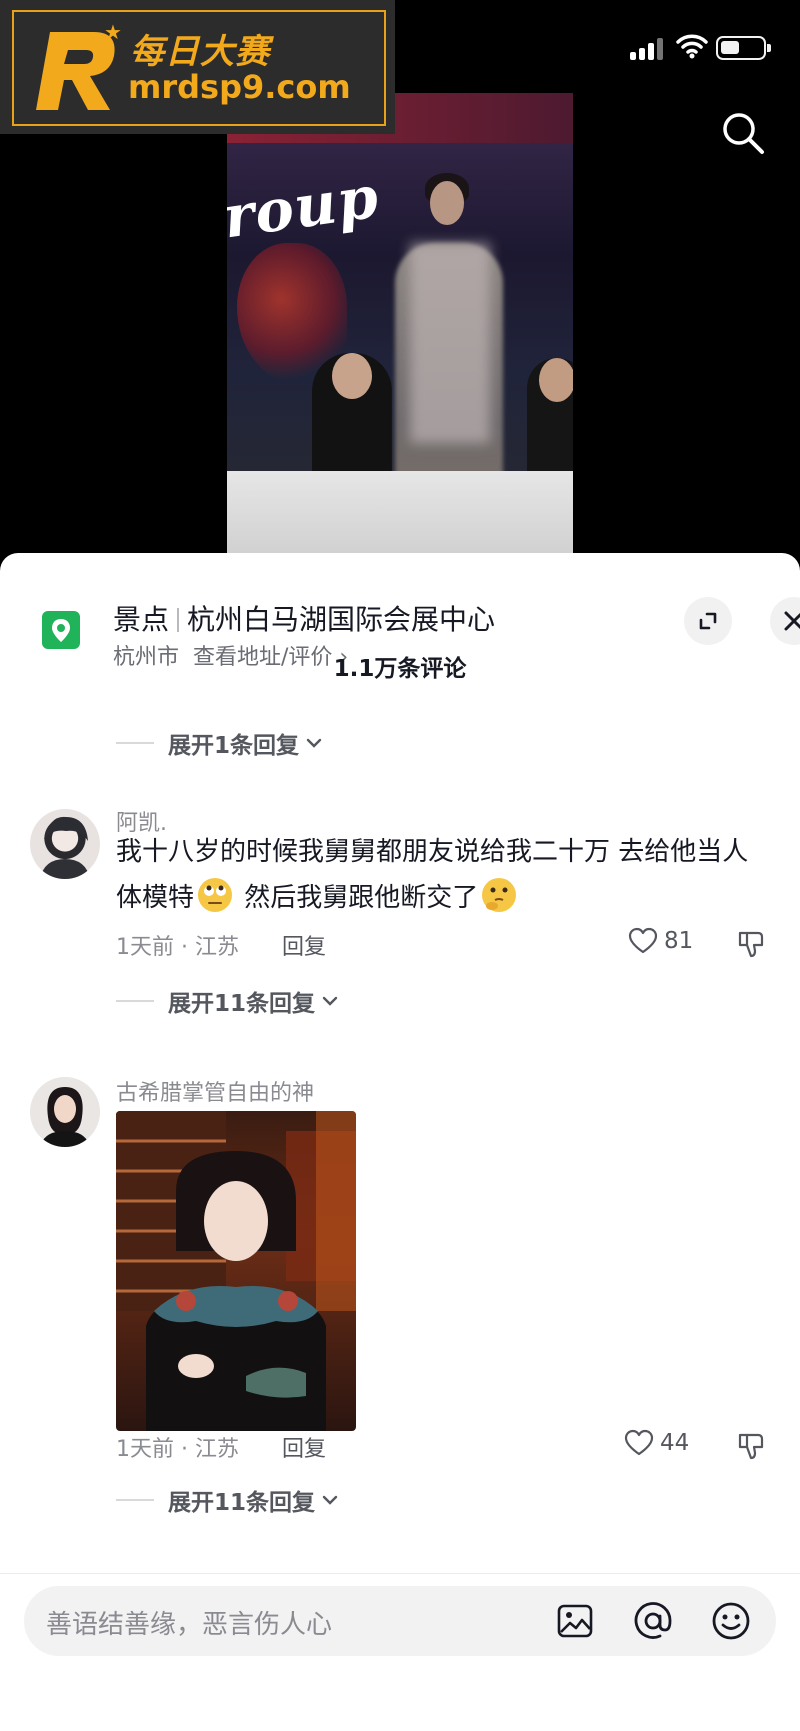  I want to click on expand-replies-button: 展开1条回复, so click(219, 743).